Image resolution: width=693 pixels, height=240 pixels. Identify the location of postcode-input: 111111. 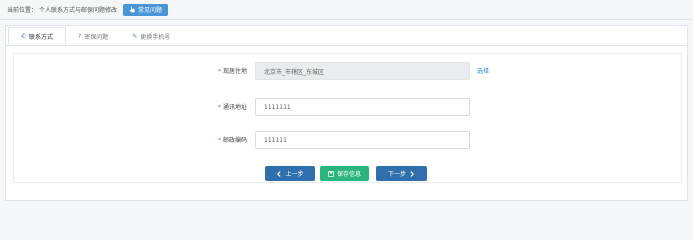
(362, 140).